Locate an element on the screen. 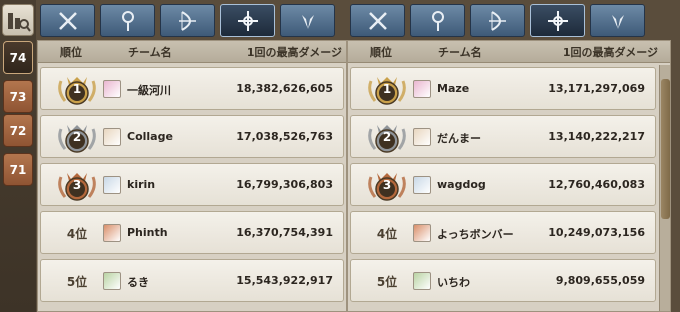 The height and width of the screenshot is (312, 680). team-name: だんまー is located at coordinates (459, 138).